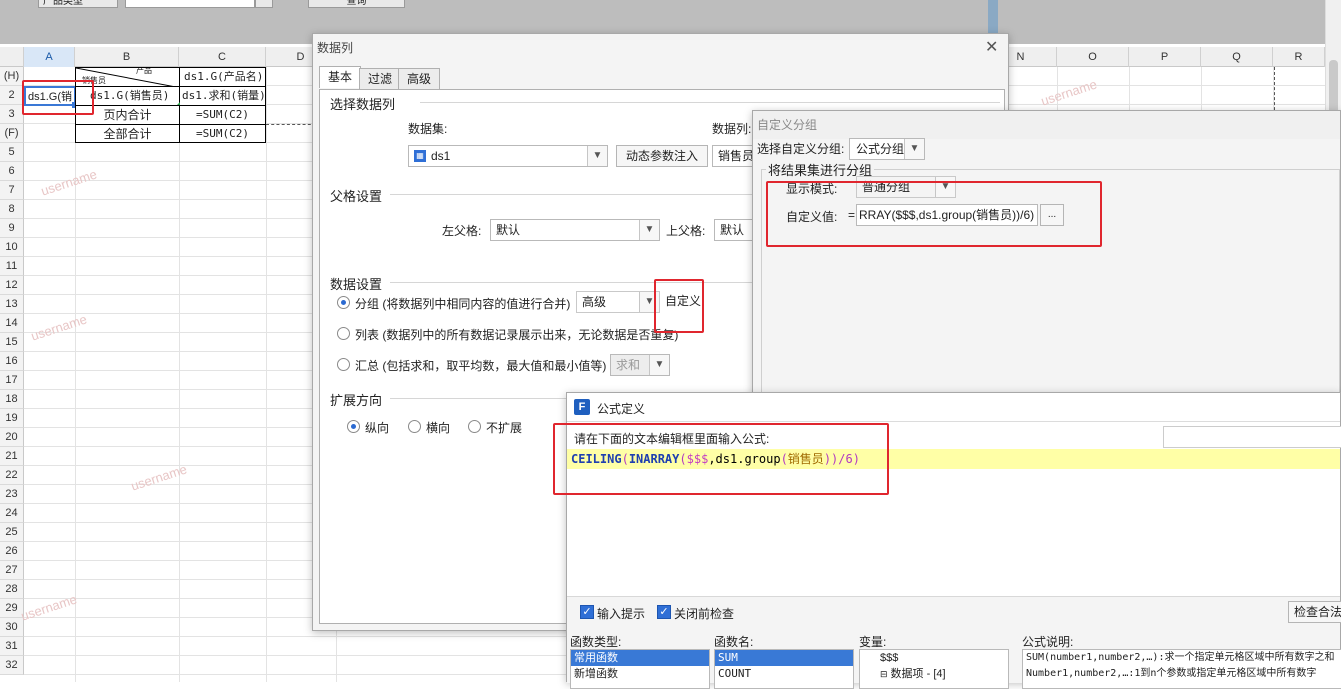  I want to click on row-header: (H), so click(12, 76).